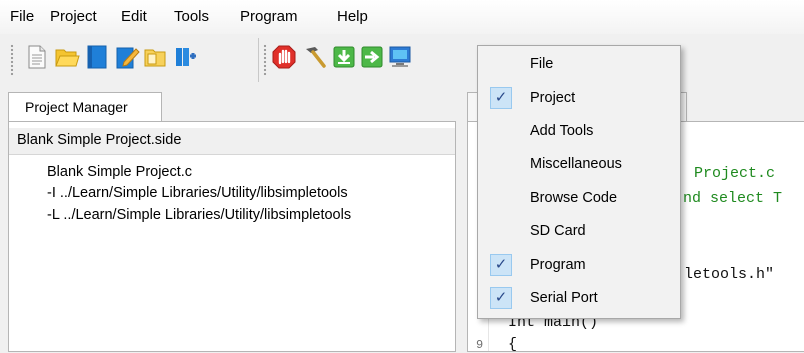  I want to click on menu-tools: Tools, so click(191, 17).